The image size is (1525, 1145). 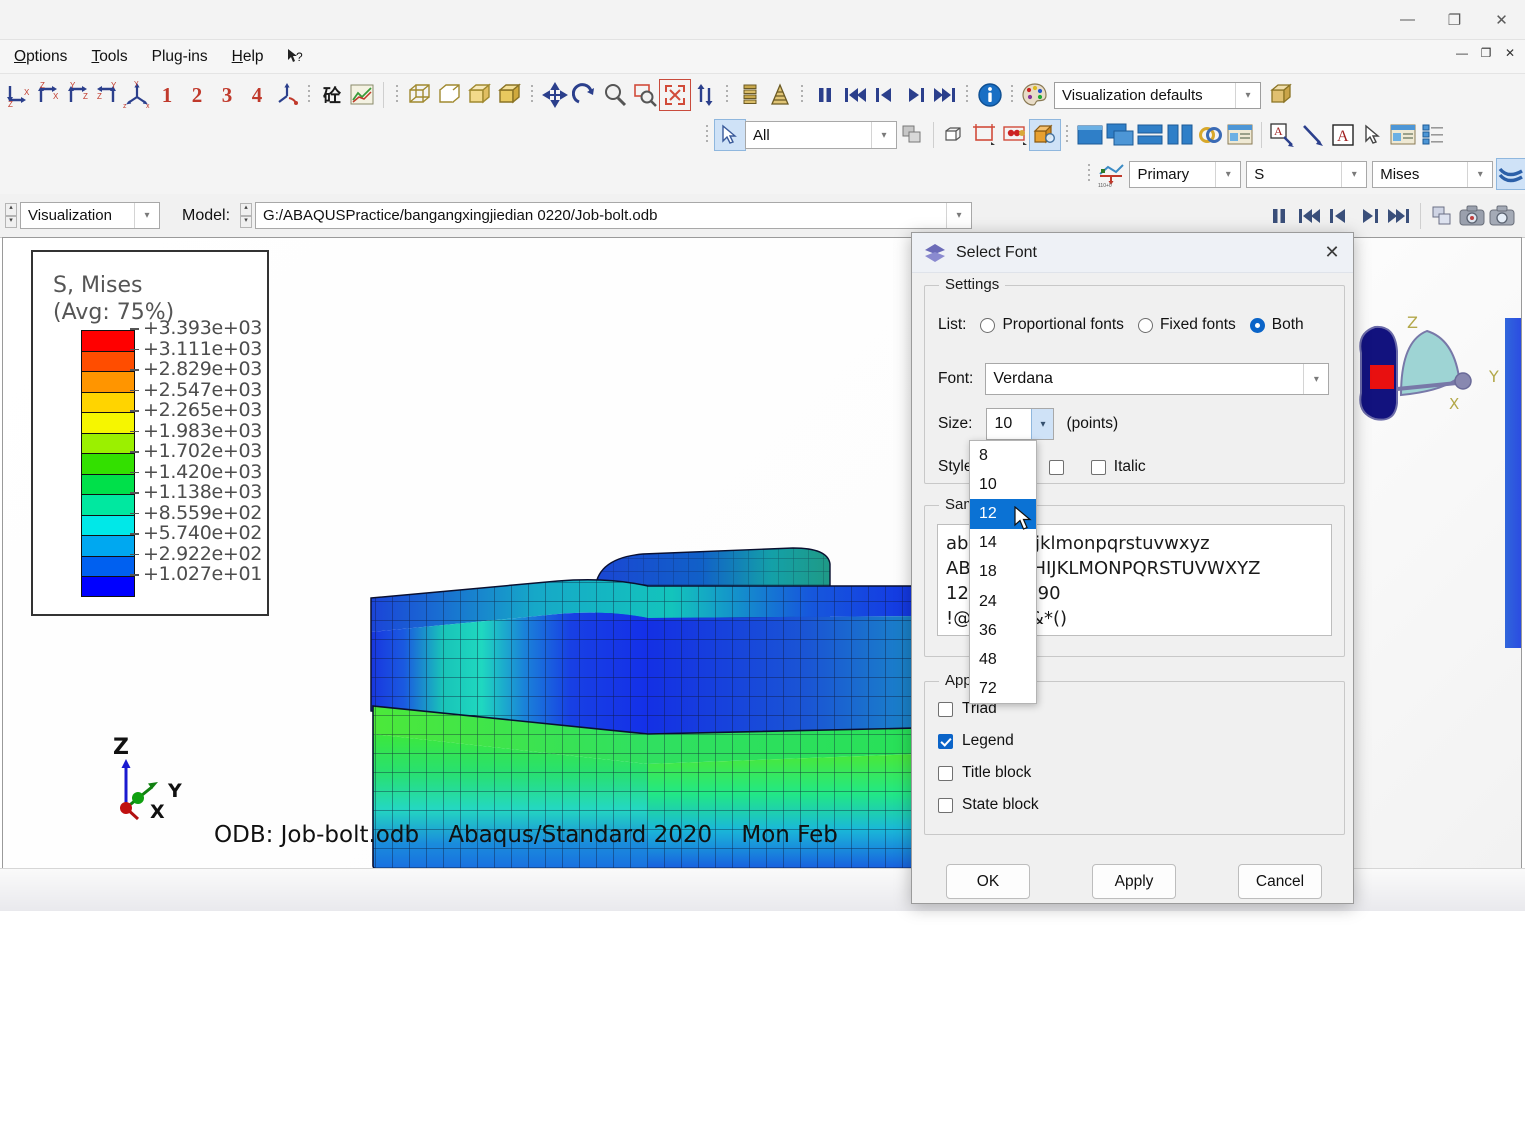 What do you see at coordinates (821, 135) in the screenshot?
I see `selection-filter-combo: All ▾` at bounding box center [821, 135].